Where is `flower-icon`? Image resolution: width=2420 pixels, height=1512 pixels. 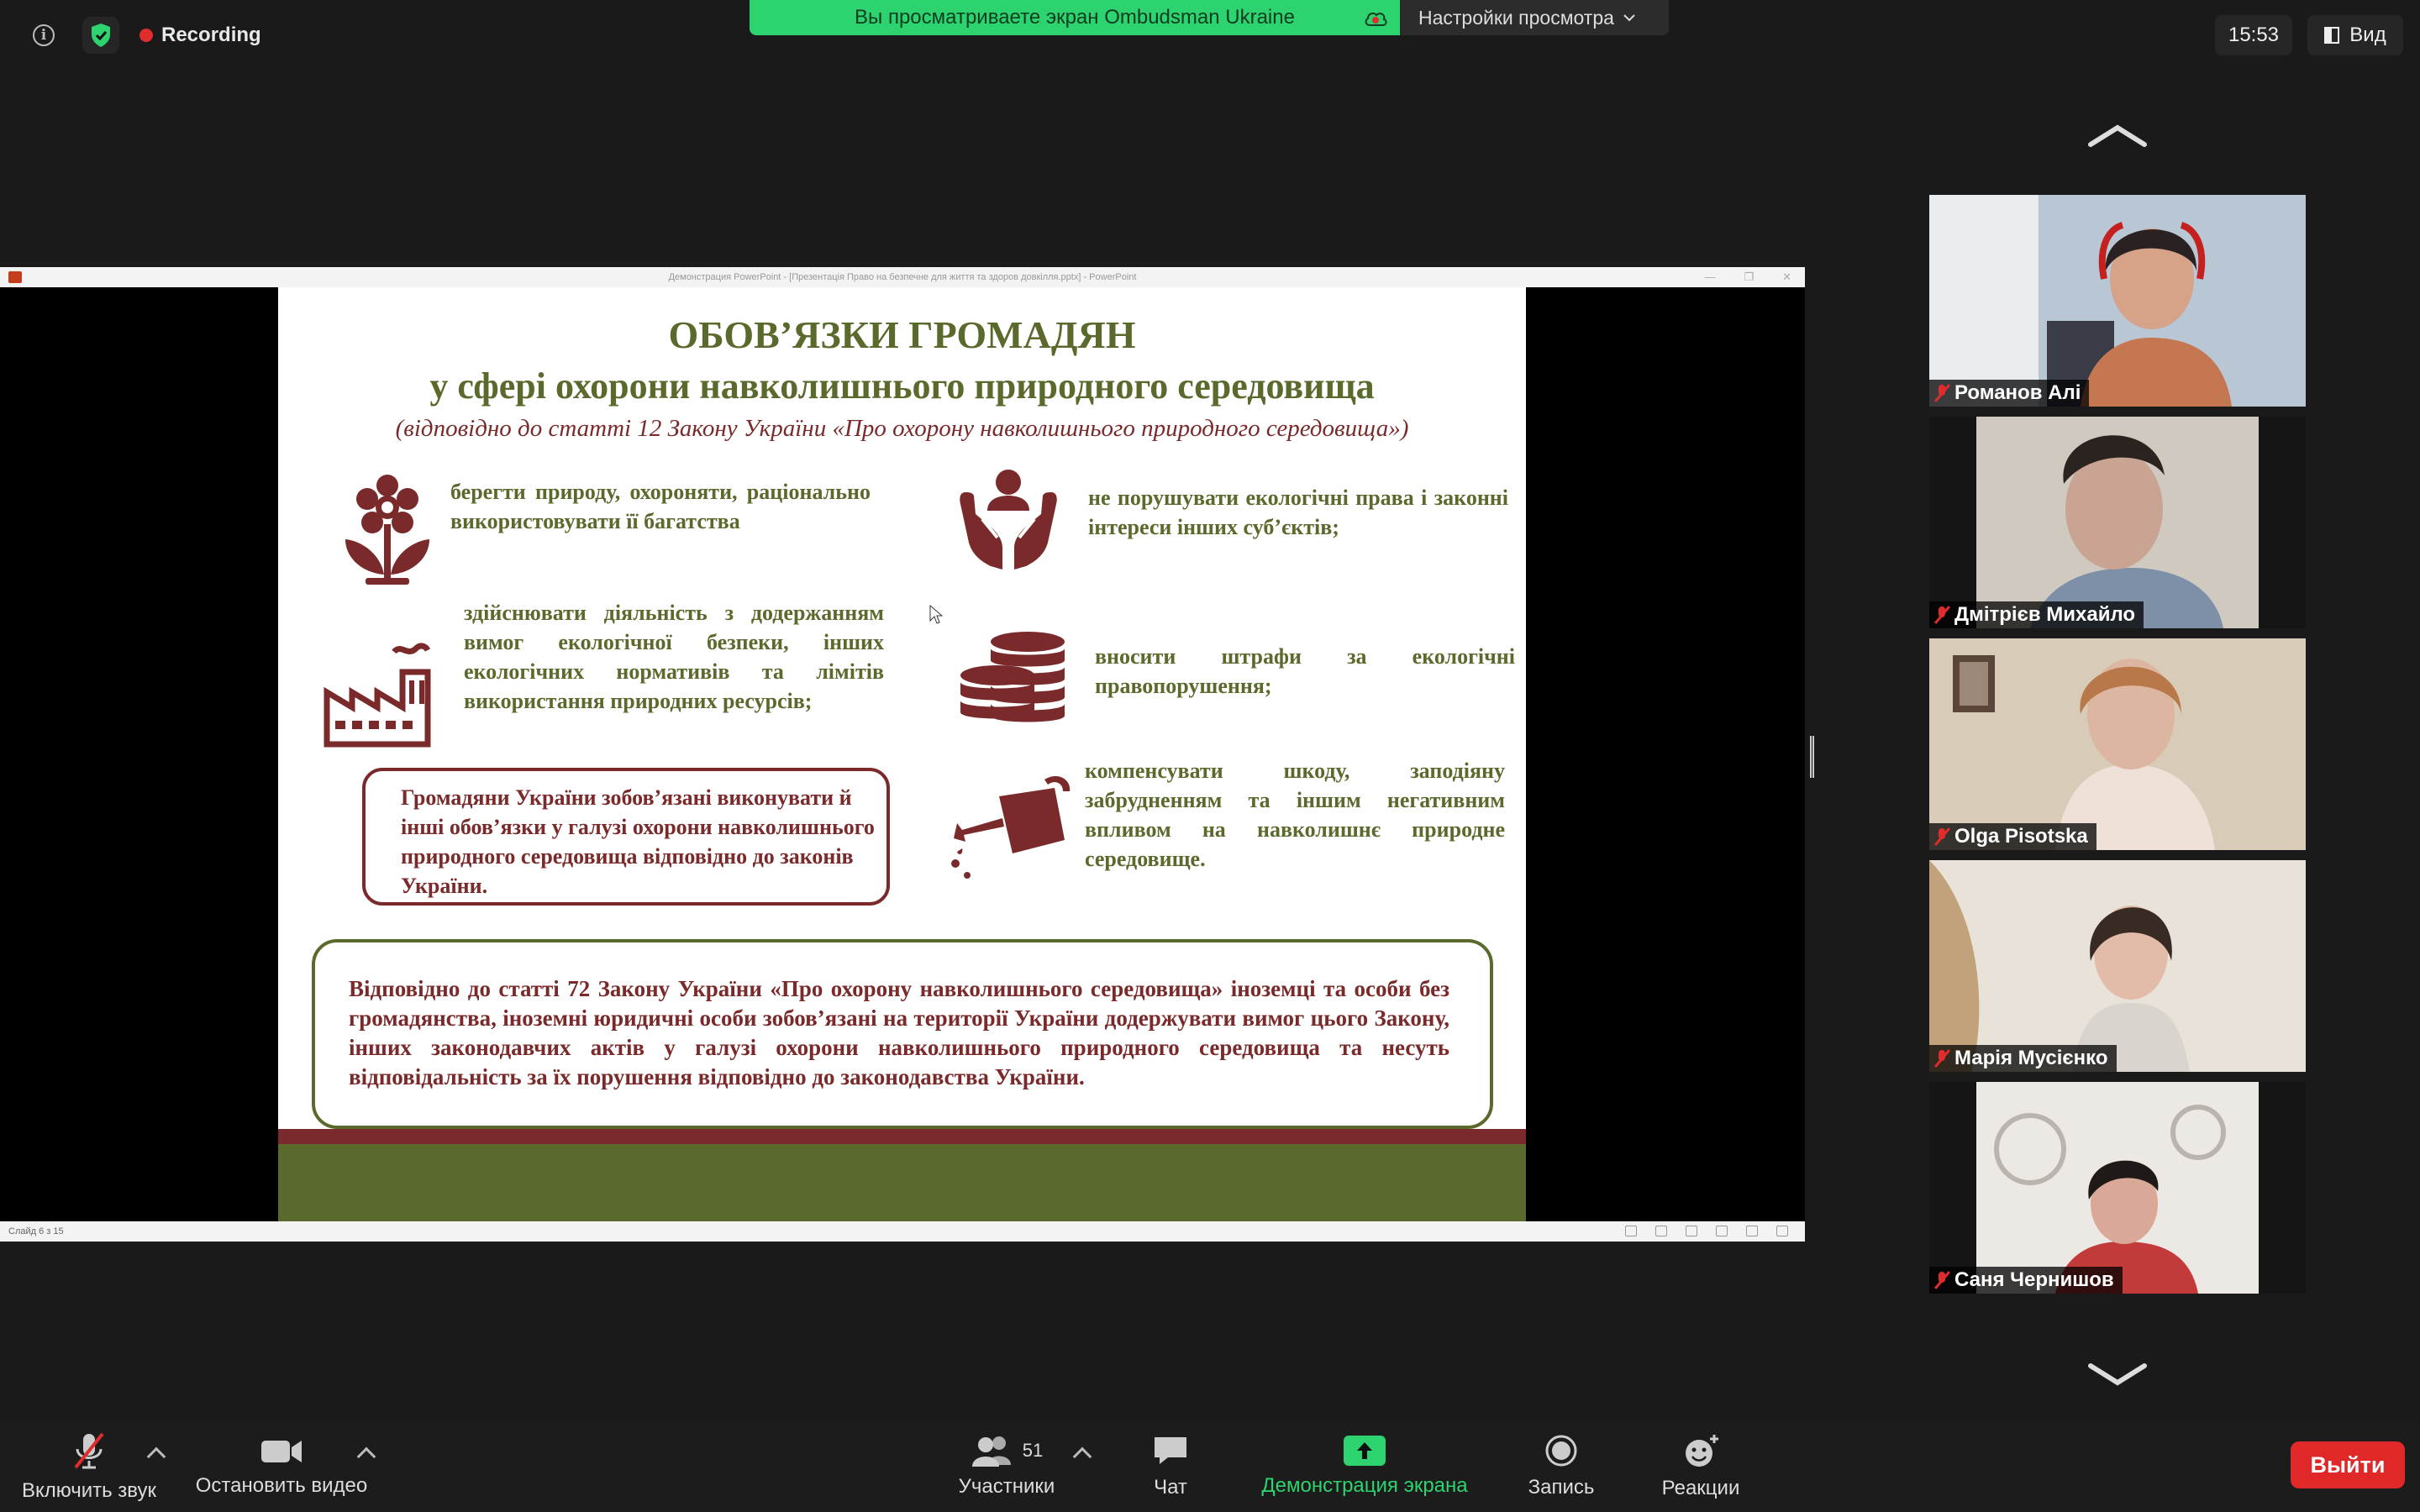 flower-icon is located at coordinates (387, 530).